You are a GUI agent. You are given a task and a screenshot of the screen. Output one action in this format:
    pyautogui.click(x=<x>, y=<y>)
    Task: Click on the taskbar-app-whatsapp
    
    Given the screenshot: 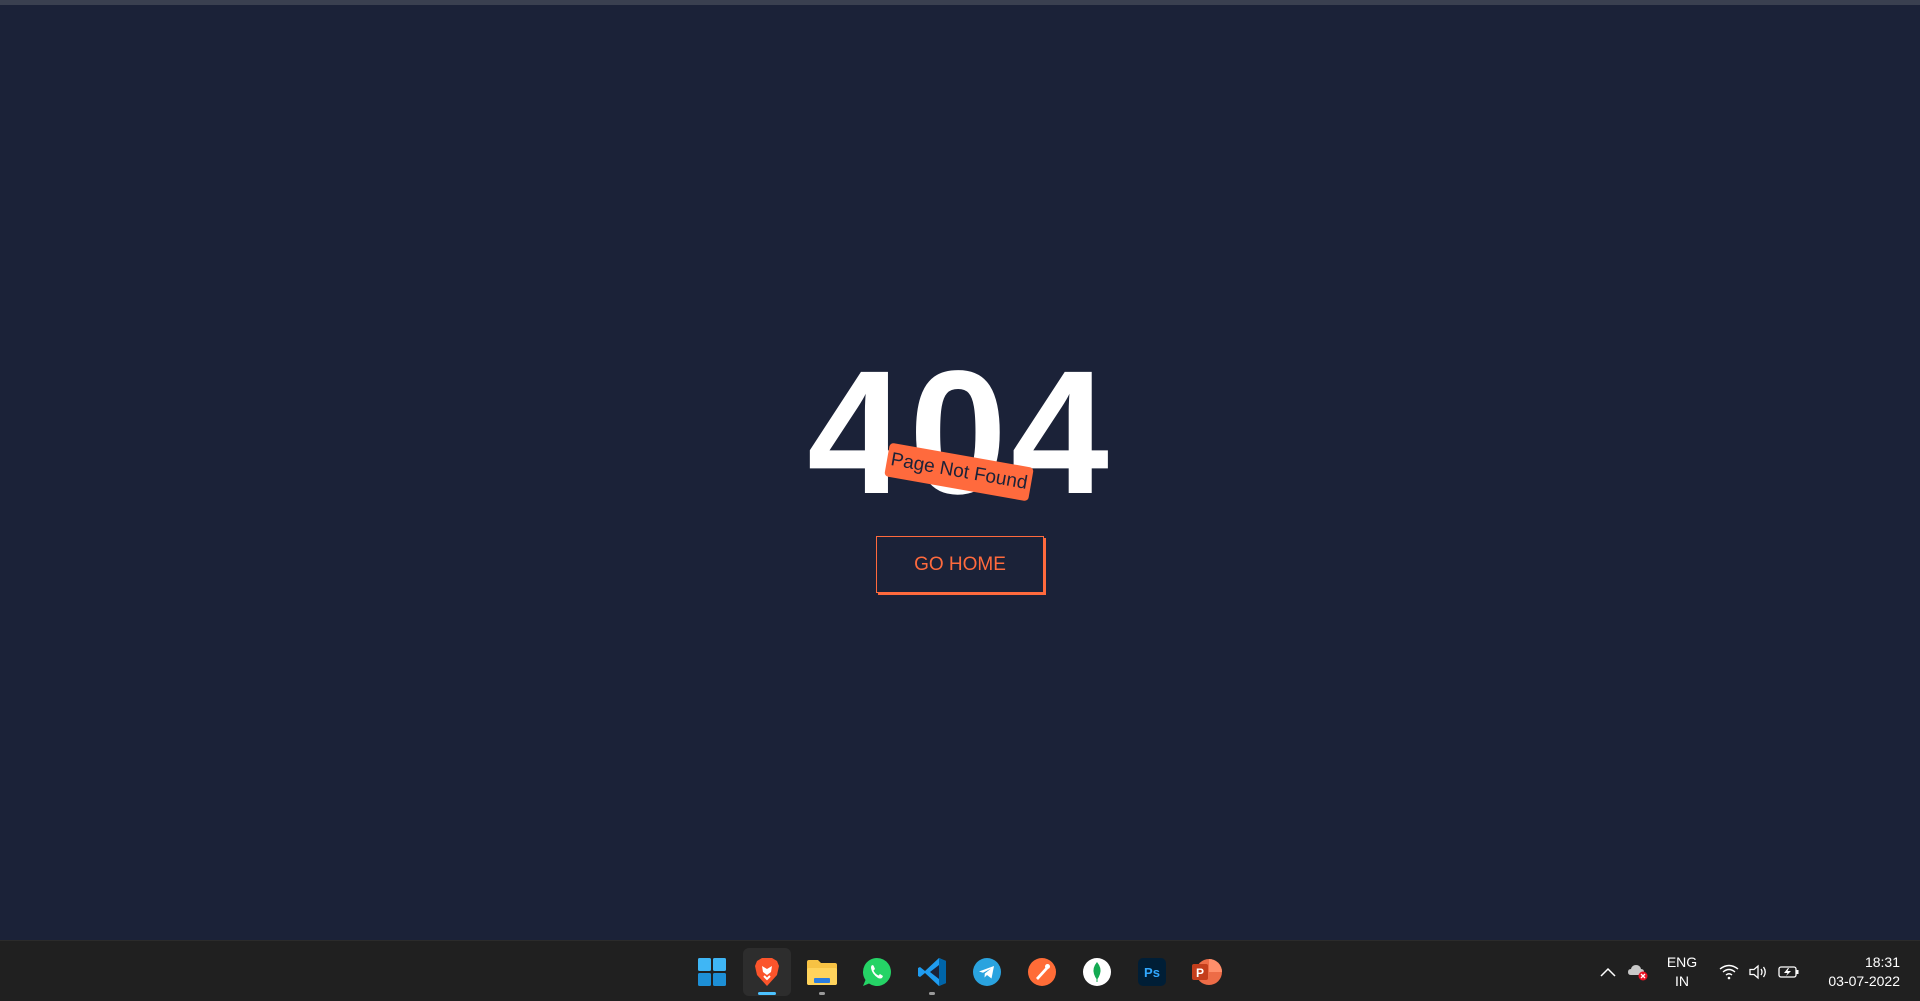 What is the action you would take?
    pyautogui.click(x=877, y=972)
    